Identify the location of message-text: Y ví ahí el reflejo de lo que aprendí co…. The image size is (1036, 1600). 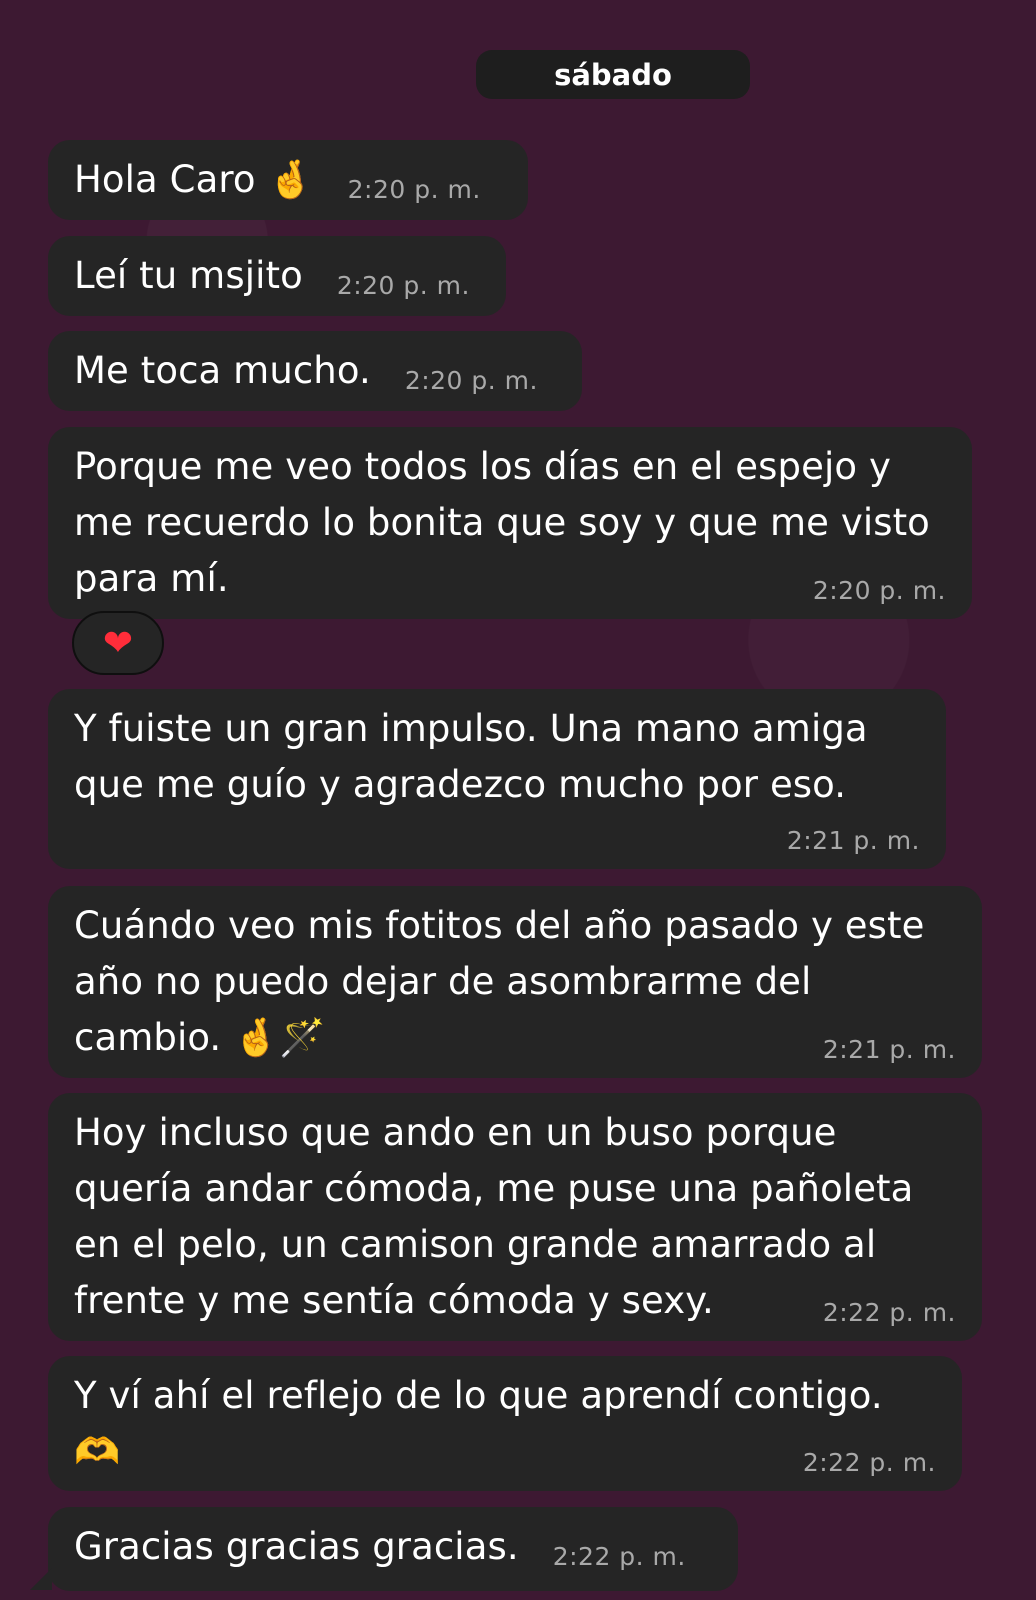
(478, 1423).